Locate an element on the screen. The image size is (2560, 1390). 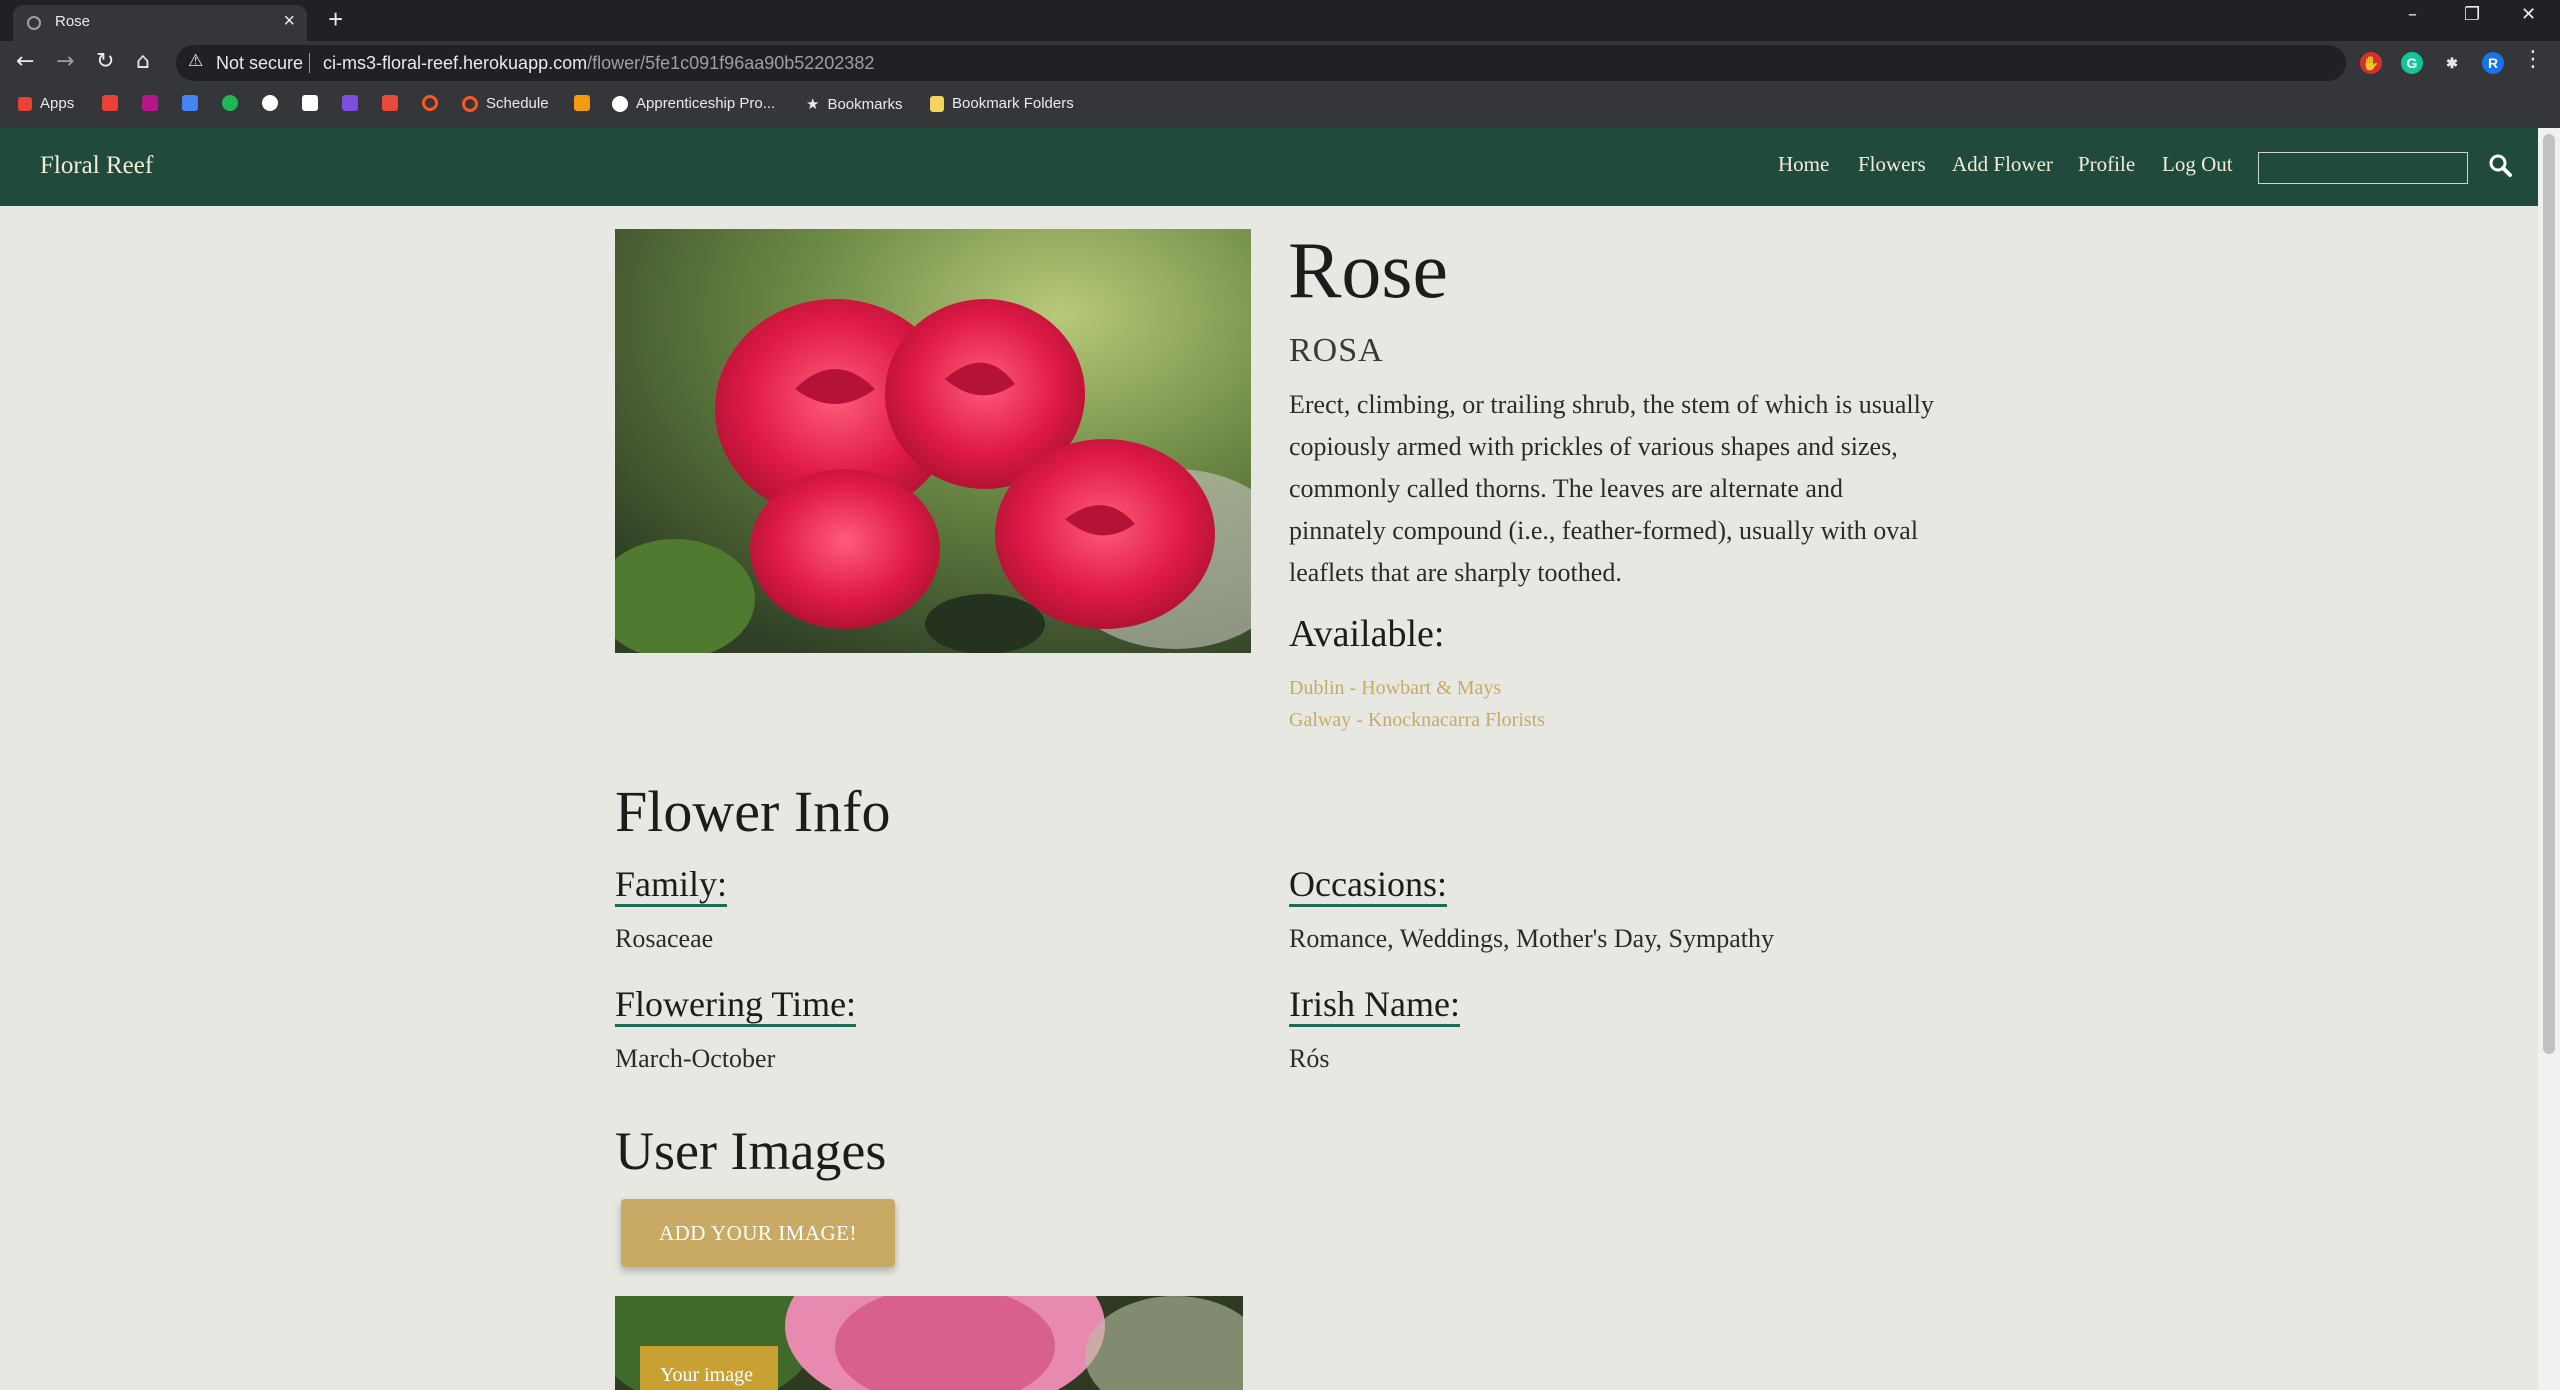
url-host: ci-ms3-floral-reef.herokuapp.com is located at coordinates (455, 63).